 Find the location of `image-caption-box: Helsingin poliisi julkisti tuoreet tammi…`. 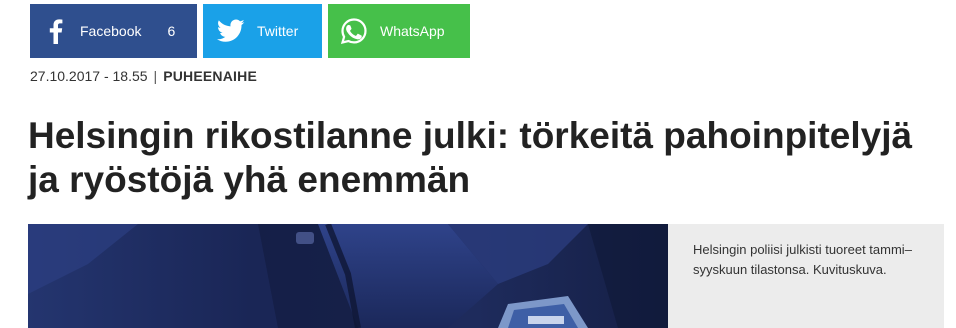

image-caption-box: Helsingin poliisi julkisti tuoreet tammi… is located at coordinates (806, 276).